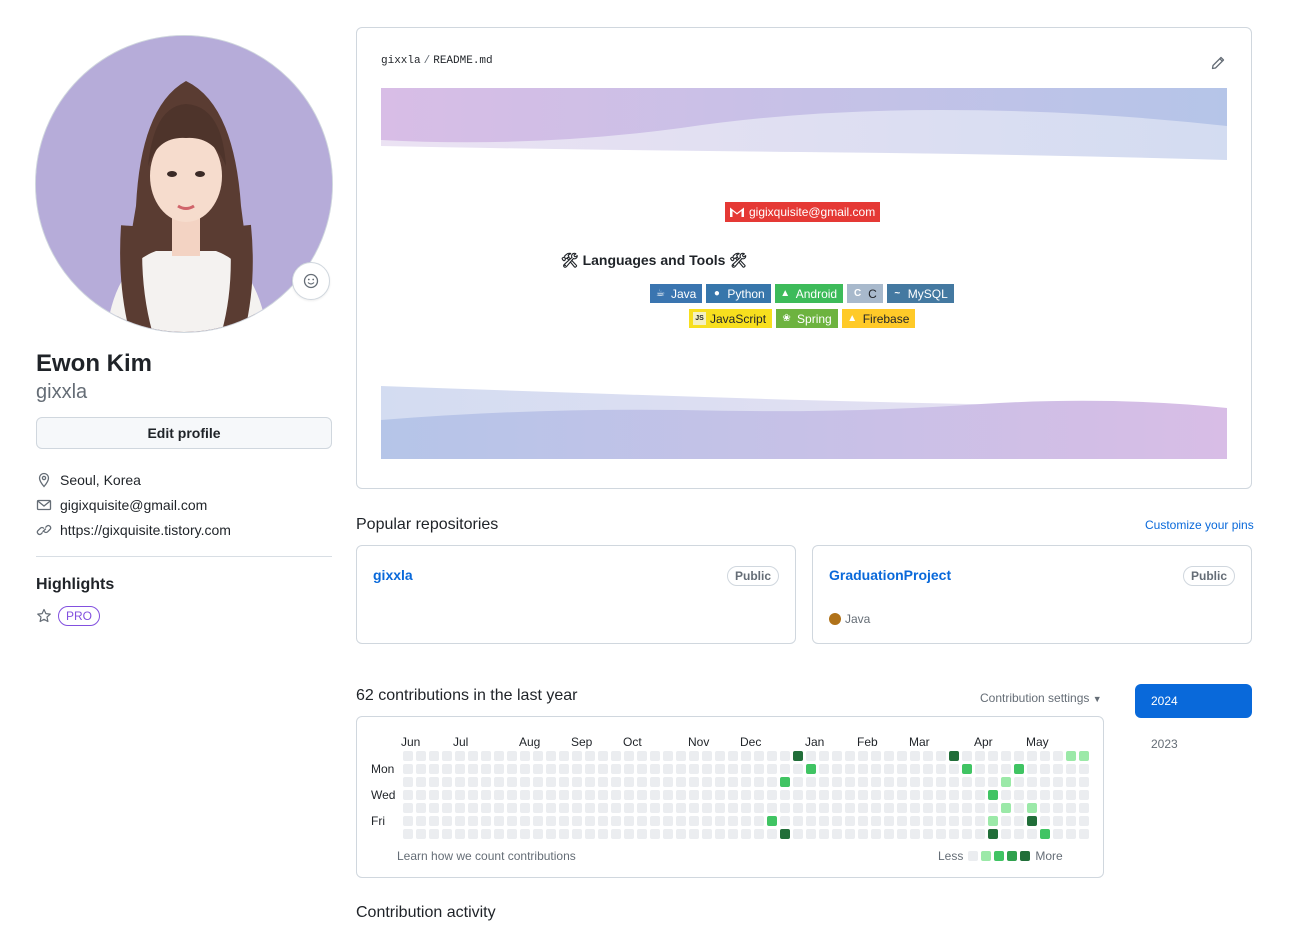 The height and width of the screenshot is (949, 1308). I want to click on spring-badge: ❀ Spring, so click(807, 318).